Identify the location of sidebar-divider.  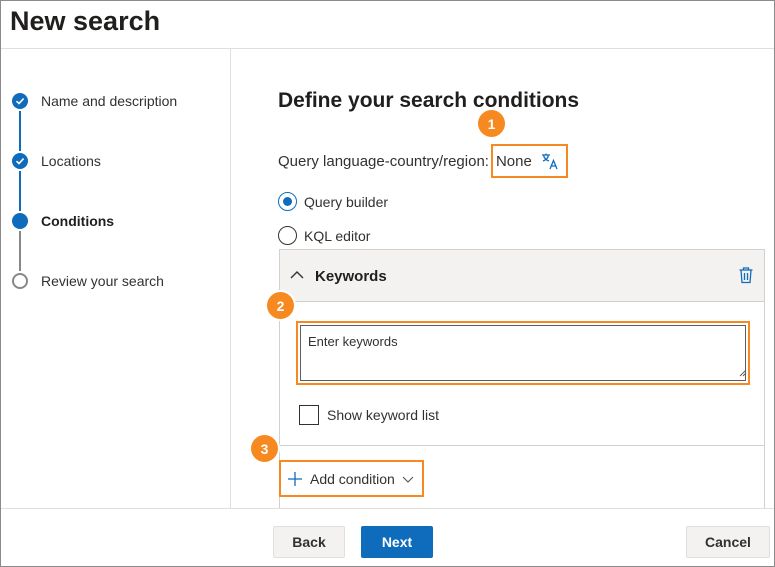
(230, 278).